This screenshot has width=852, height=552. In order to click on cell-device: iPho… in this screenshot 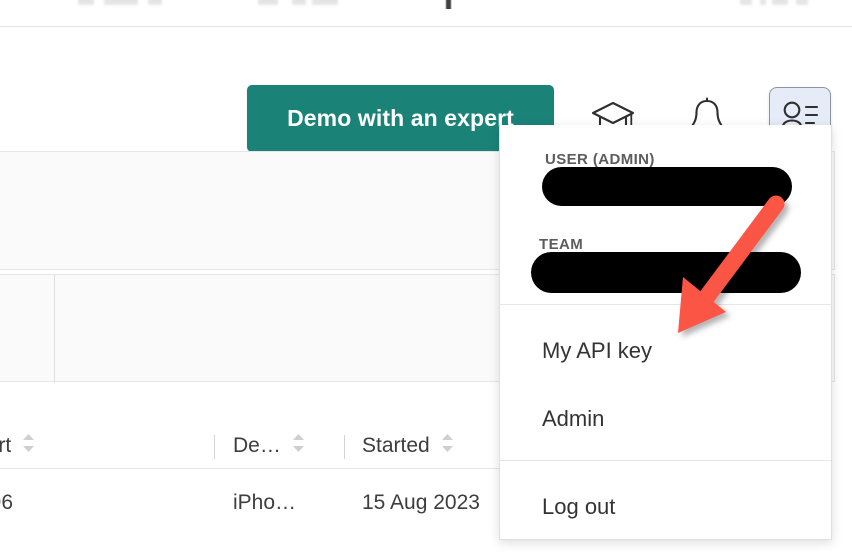, I will do `click(265, 502)`.